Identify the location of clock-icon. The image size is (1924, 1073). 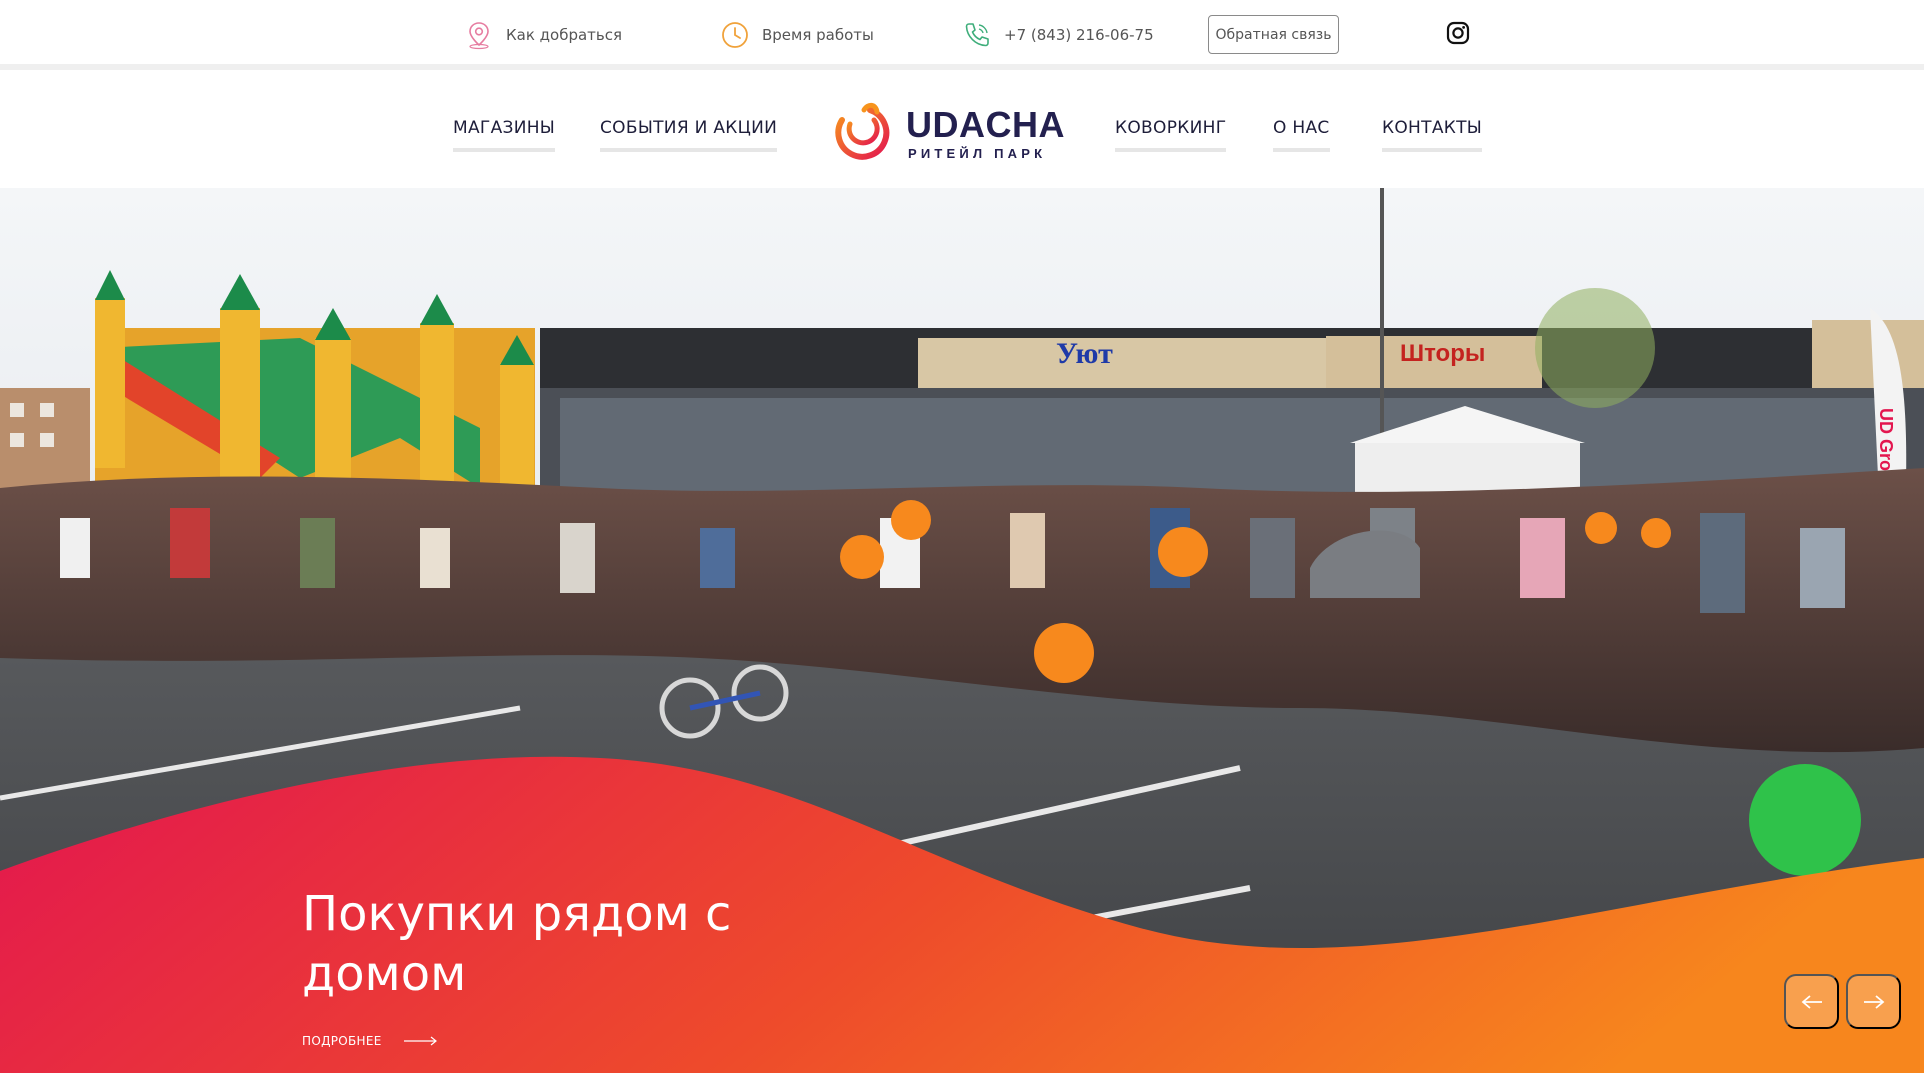
(735, 35).